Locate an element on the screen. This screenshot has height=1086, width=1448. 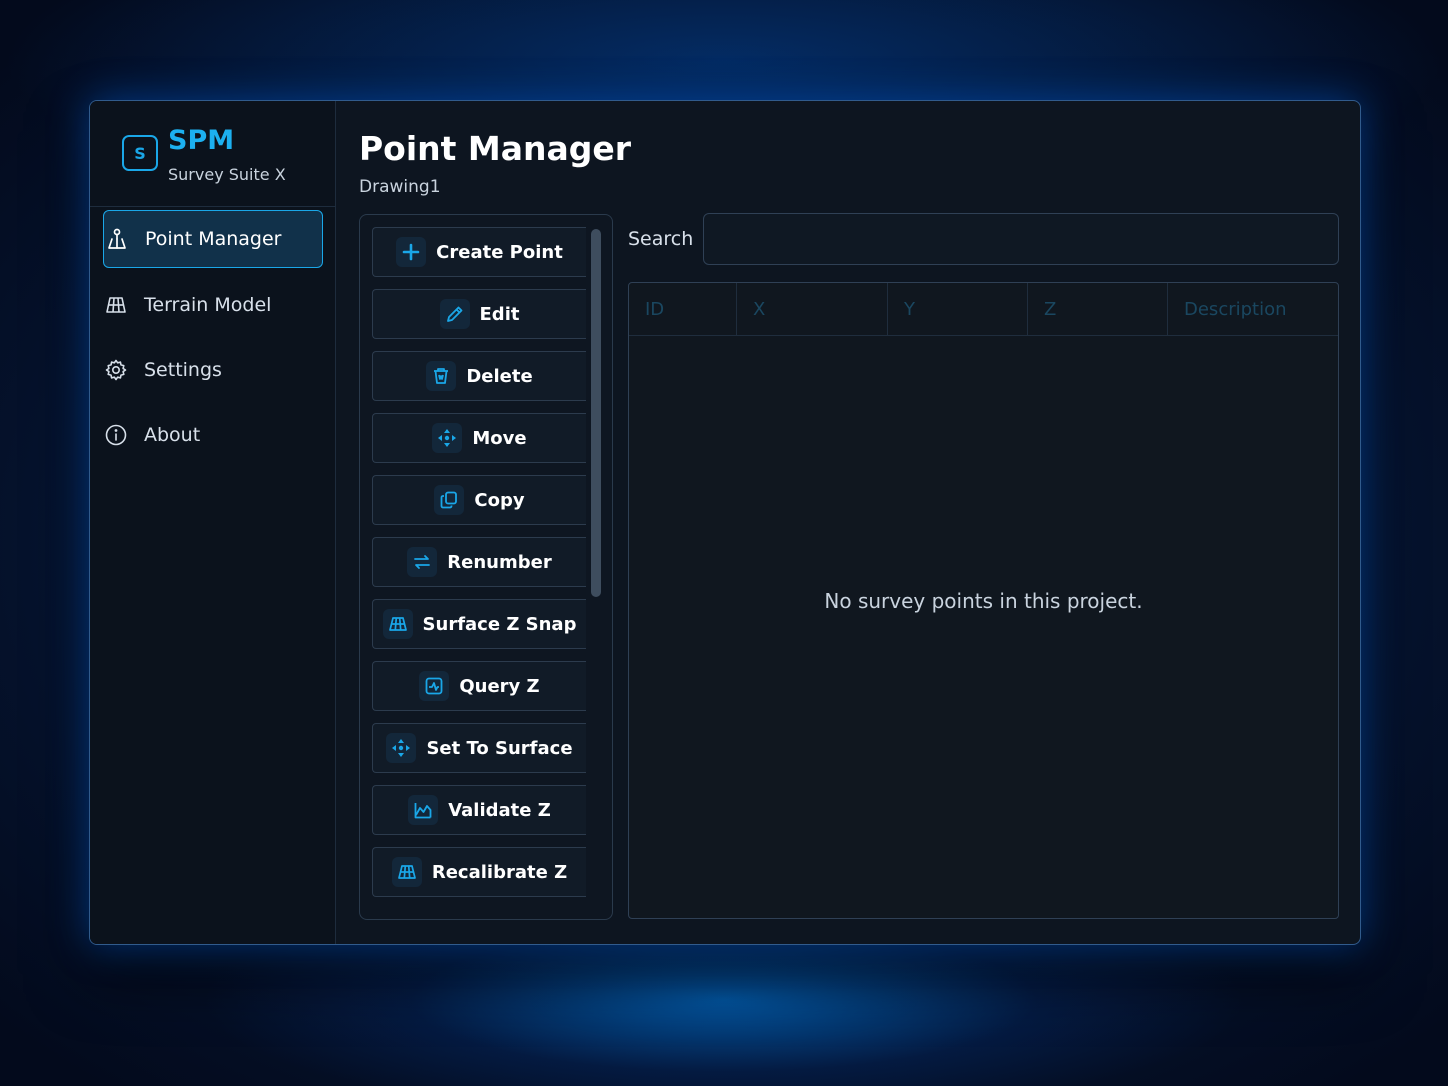
copy-button: Copy is located at coordinates (479, 500).